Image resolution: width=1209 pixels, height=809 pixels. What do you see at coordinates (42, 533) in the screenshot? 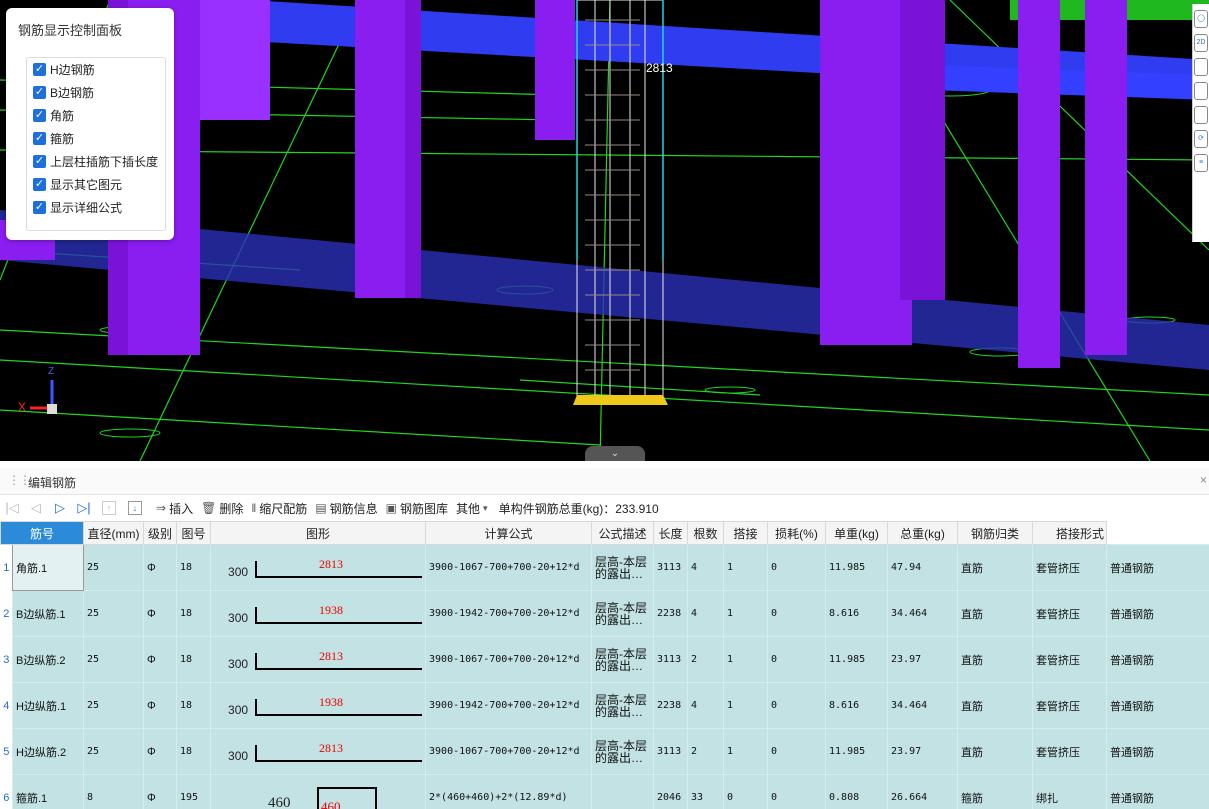
I see `col-header: 筋号` at bounding box center [42, 533].